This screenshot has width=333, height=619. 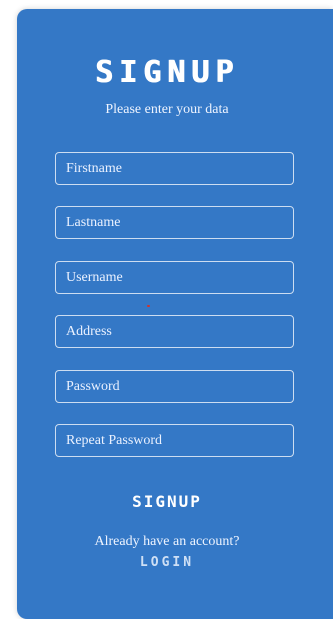 What do you see at coordinates (175, 501) in the screenshot?
I see `signup-button: SIGNUP` at bounding box center [175, 501].